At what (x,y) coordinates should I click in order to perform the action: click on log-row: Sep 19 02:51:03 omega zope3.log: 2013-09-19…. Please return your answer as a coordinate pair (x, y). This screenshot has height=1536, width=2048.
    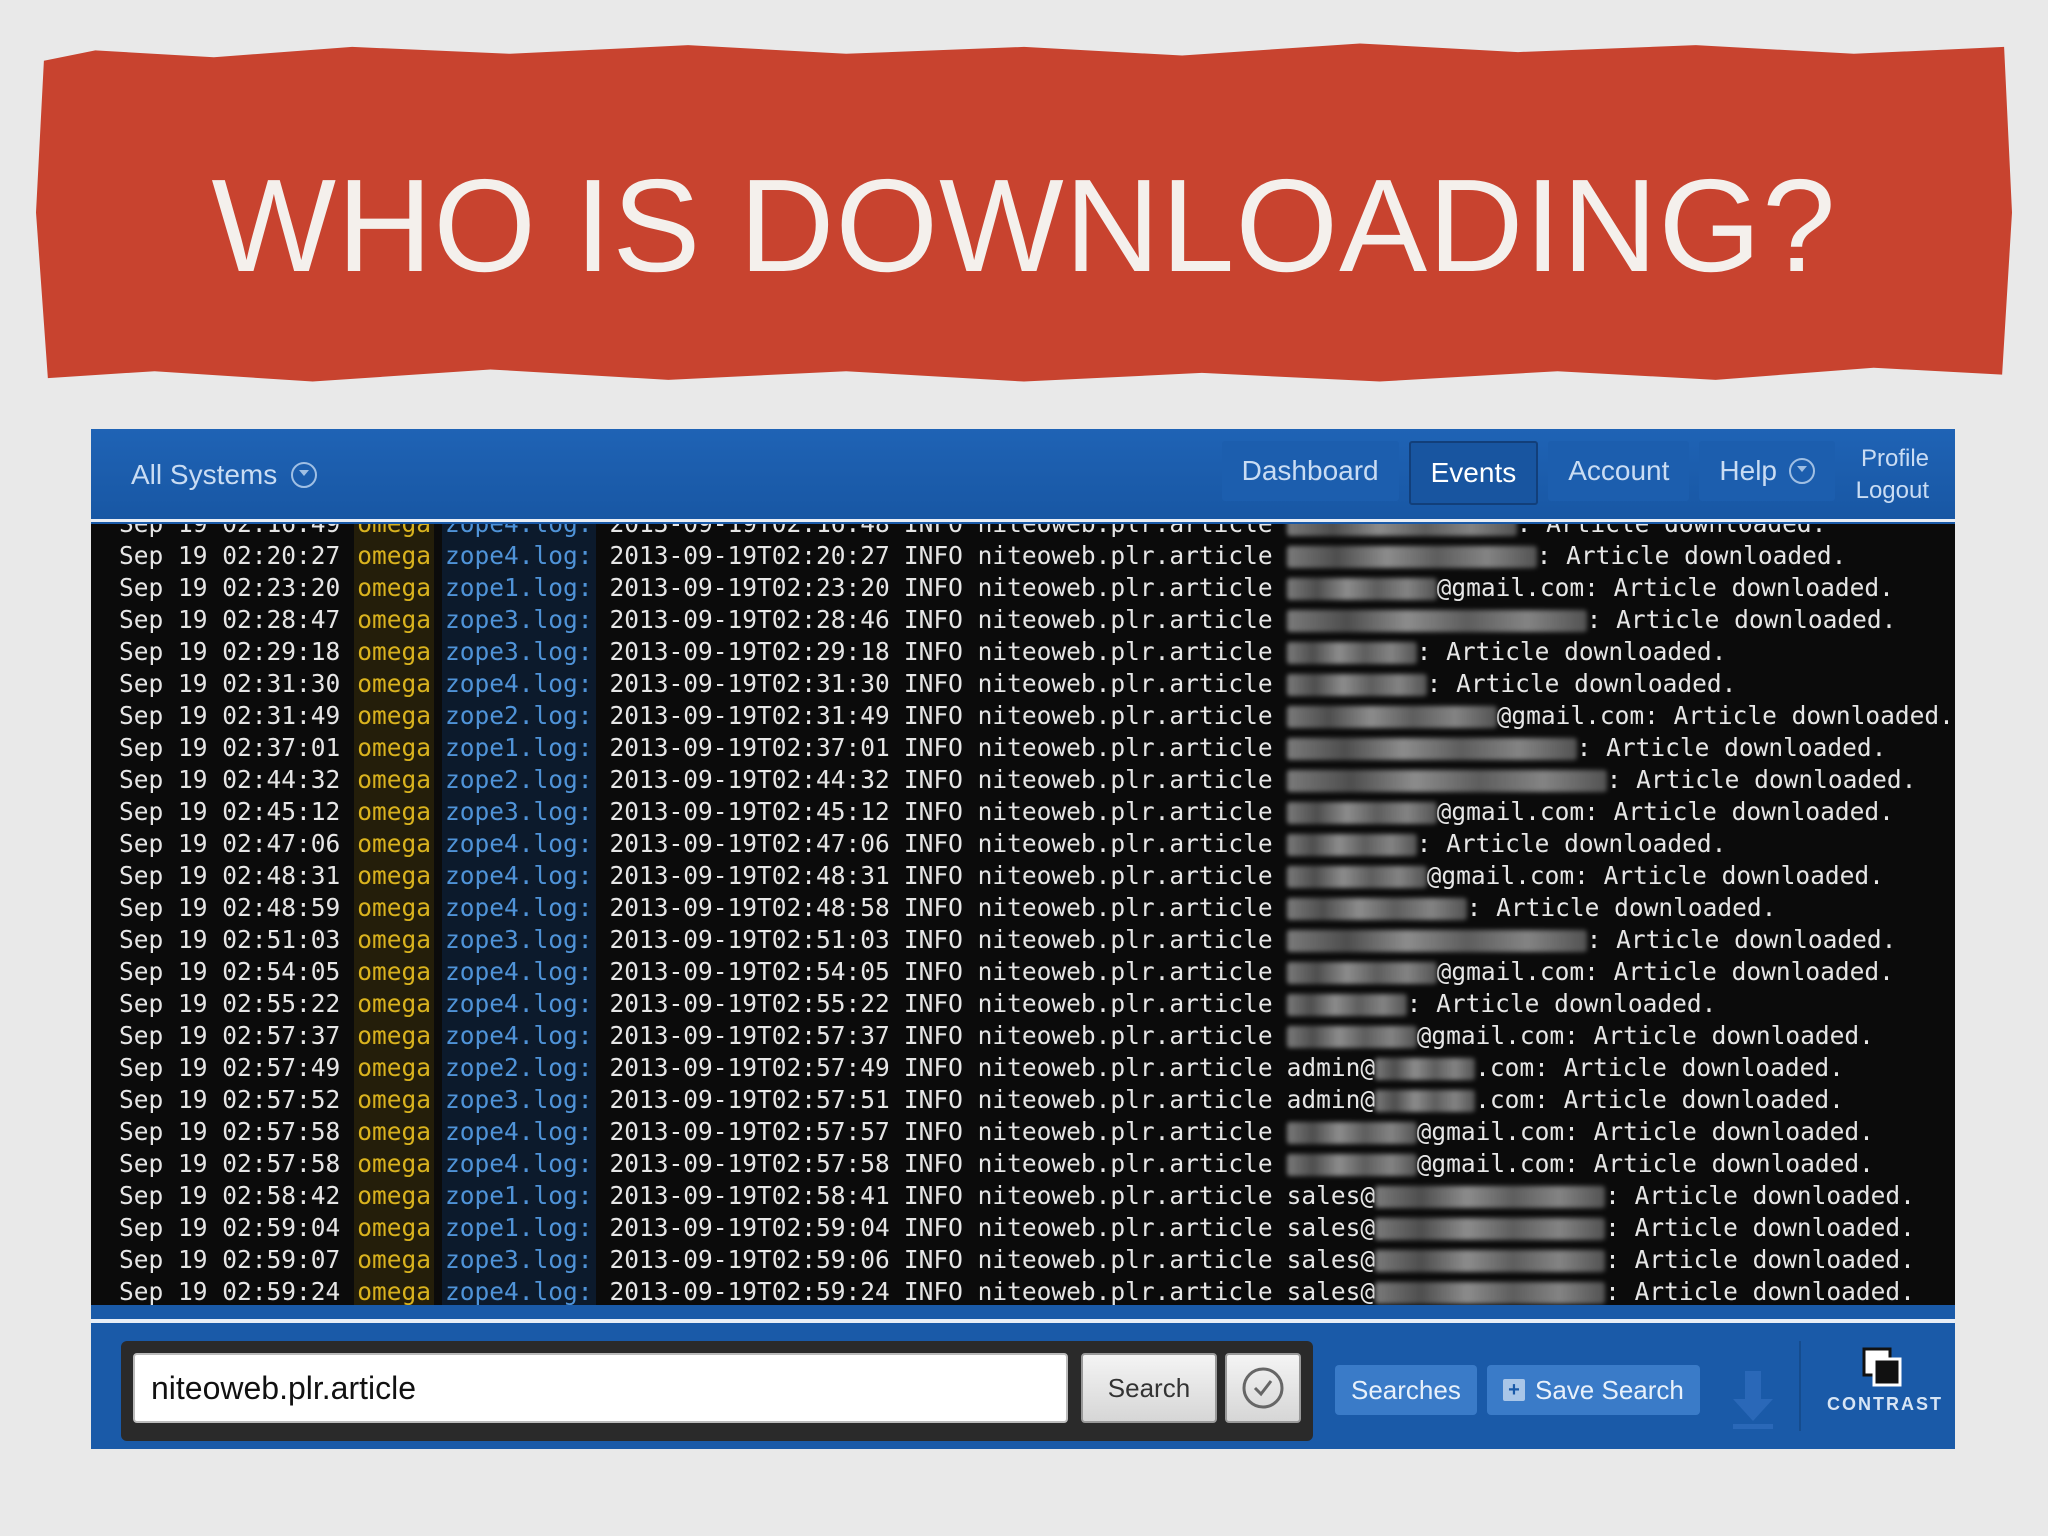
    Looking at the image, I should click on (1036, 940).